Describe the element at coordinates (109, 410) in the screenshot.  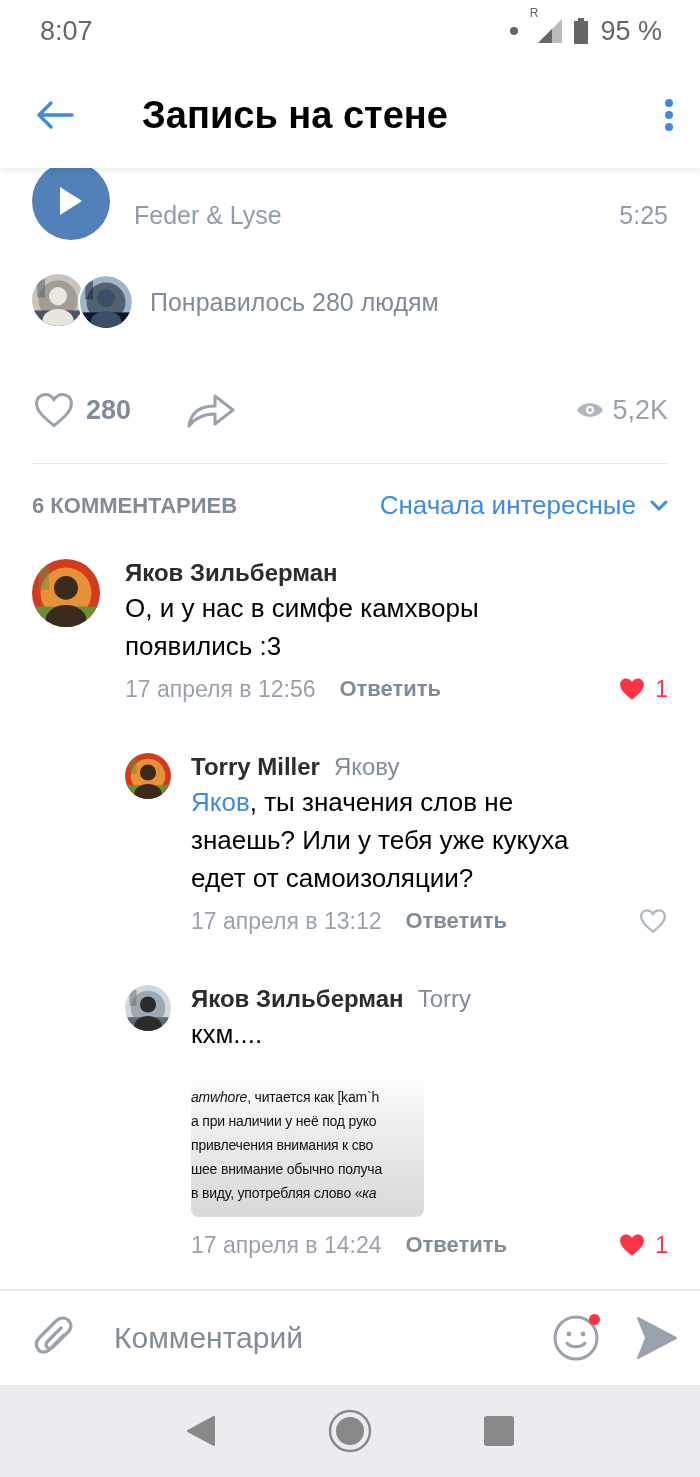
I see `like-count: 280` at that location.